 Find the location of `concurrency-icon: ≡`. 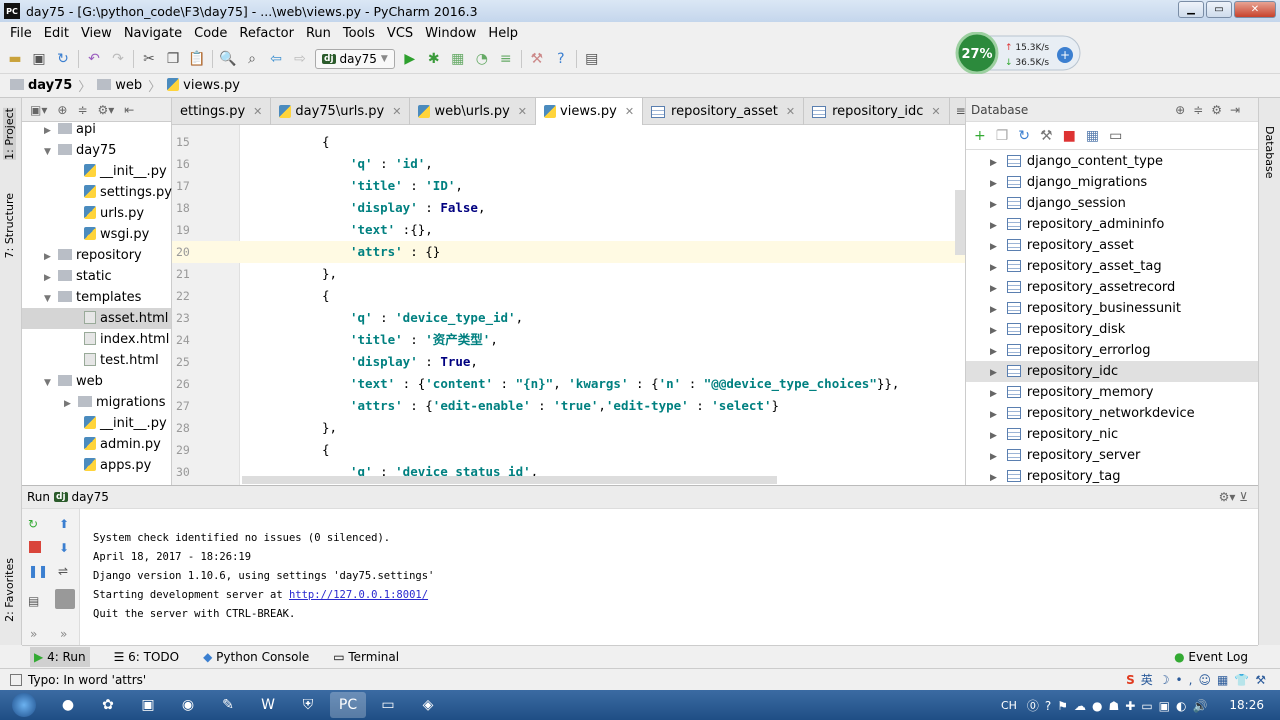

concurrency-icon: ≡ is located at coordinates (506, 59).